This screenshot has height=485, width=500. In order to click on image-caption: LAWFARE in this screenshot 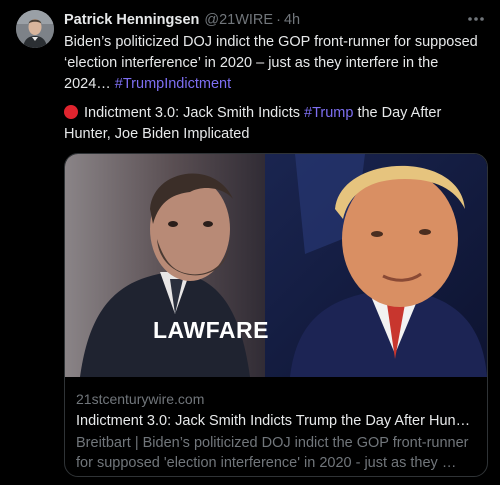, I will do `click(211, 330)`.